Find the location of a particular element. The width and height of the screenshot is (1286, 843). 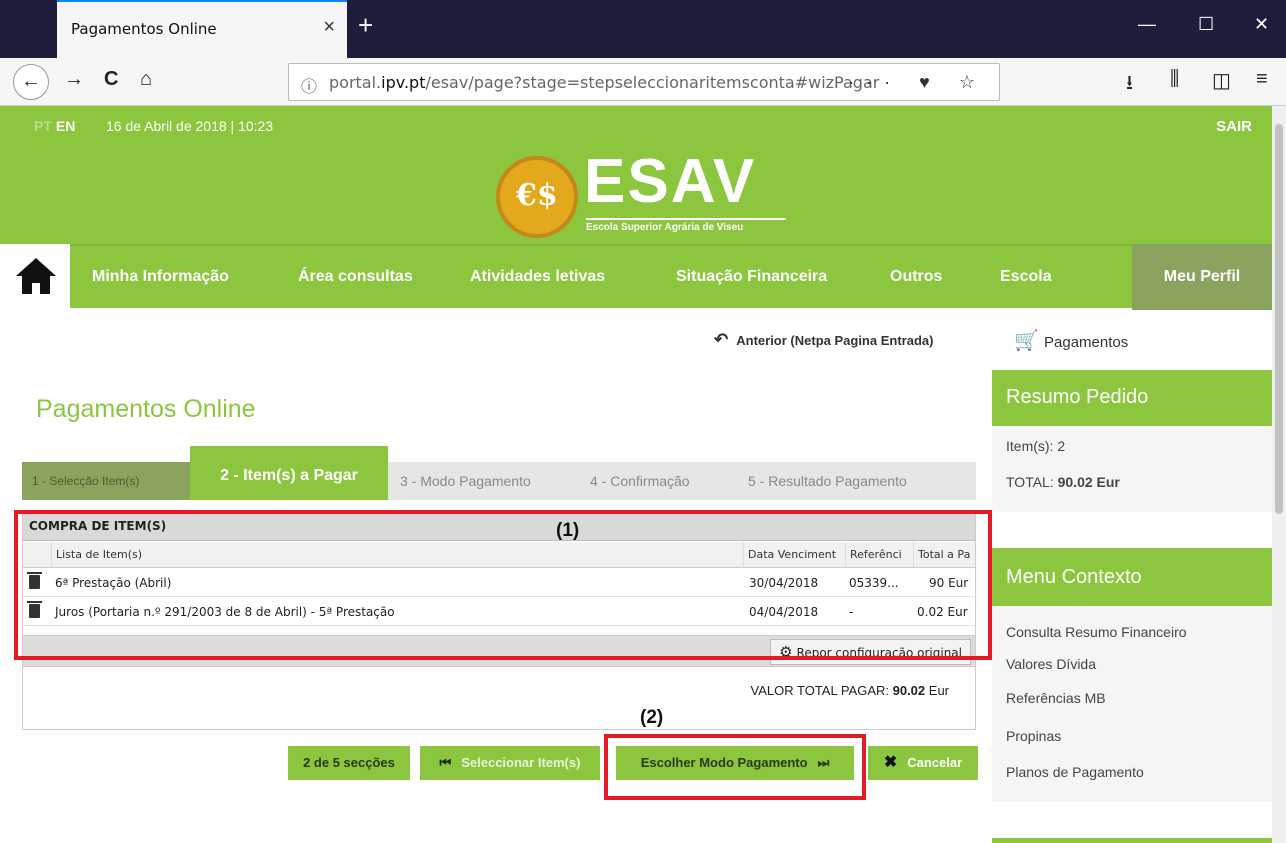

menu-link-propinas: Propinas is located at coordinates (1033, 736).